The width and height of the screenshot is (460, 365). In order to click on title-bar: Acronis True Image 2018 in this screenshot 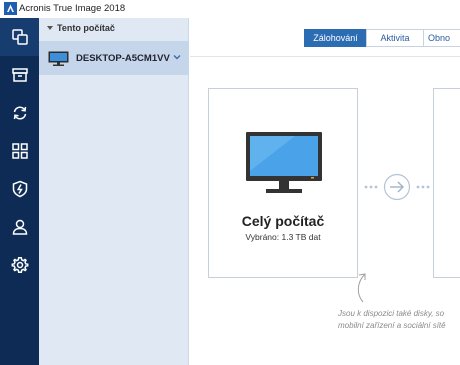, I will do `click(230, 9)`.